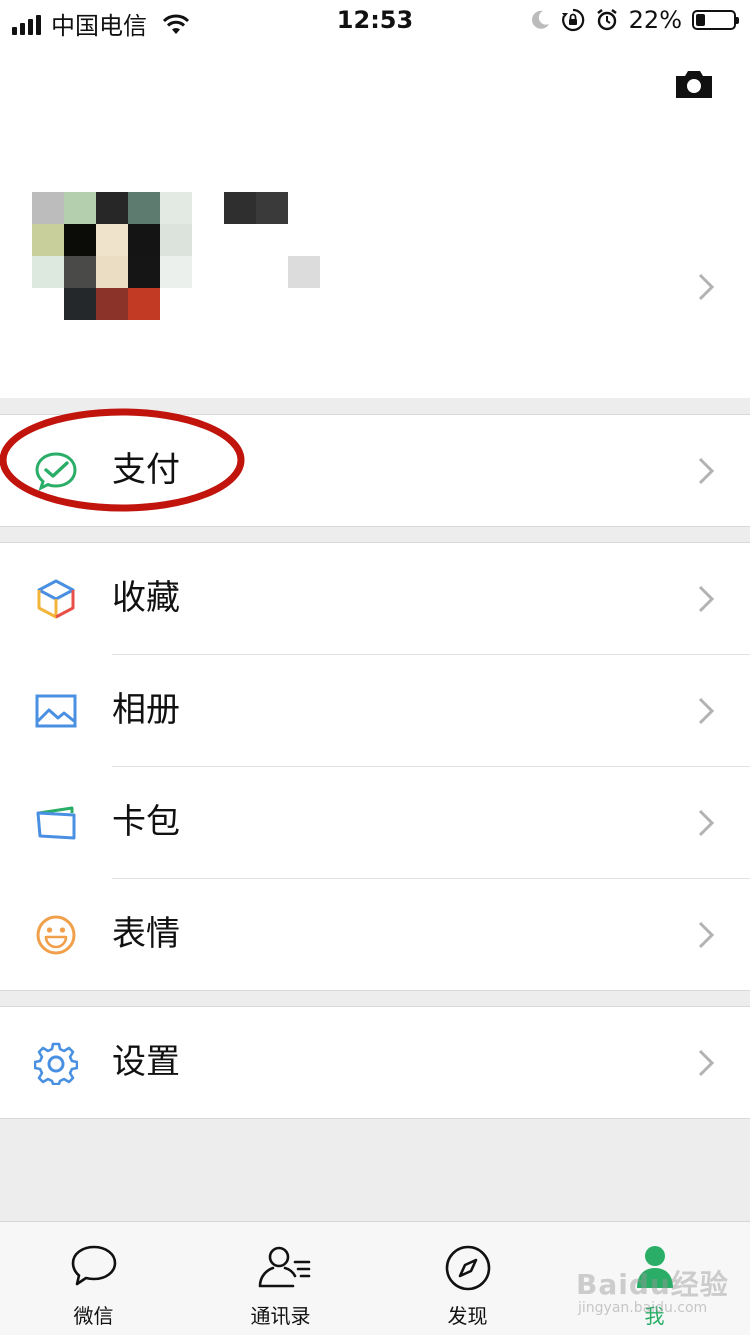  I want to click on settings-group: 设置, so click(375, 1062).